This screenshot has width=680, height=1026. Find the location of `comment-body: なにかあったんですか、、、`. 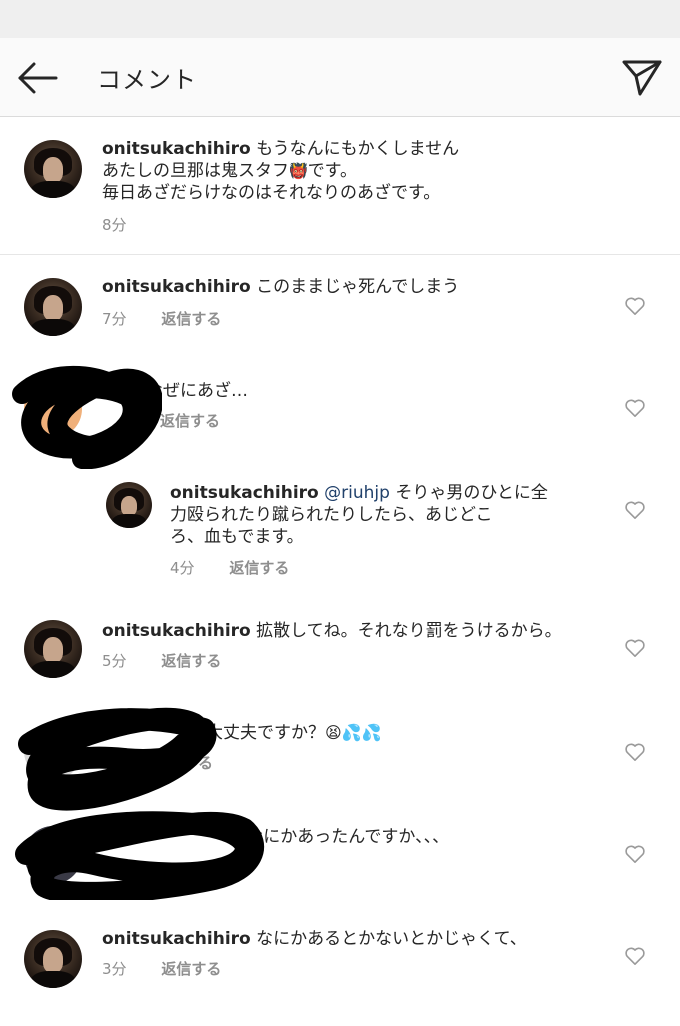

comment-body: なにかあったんですか、、、 is located at coordinates (348, 837).